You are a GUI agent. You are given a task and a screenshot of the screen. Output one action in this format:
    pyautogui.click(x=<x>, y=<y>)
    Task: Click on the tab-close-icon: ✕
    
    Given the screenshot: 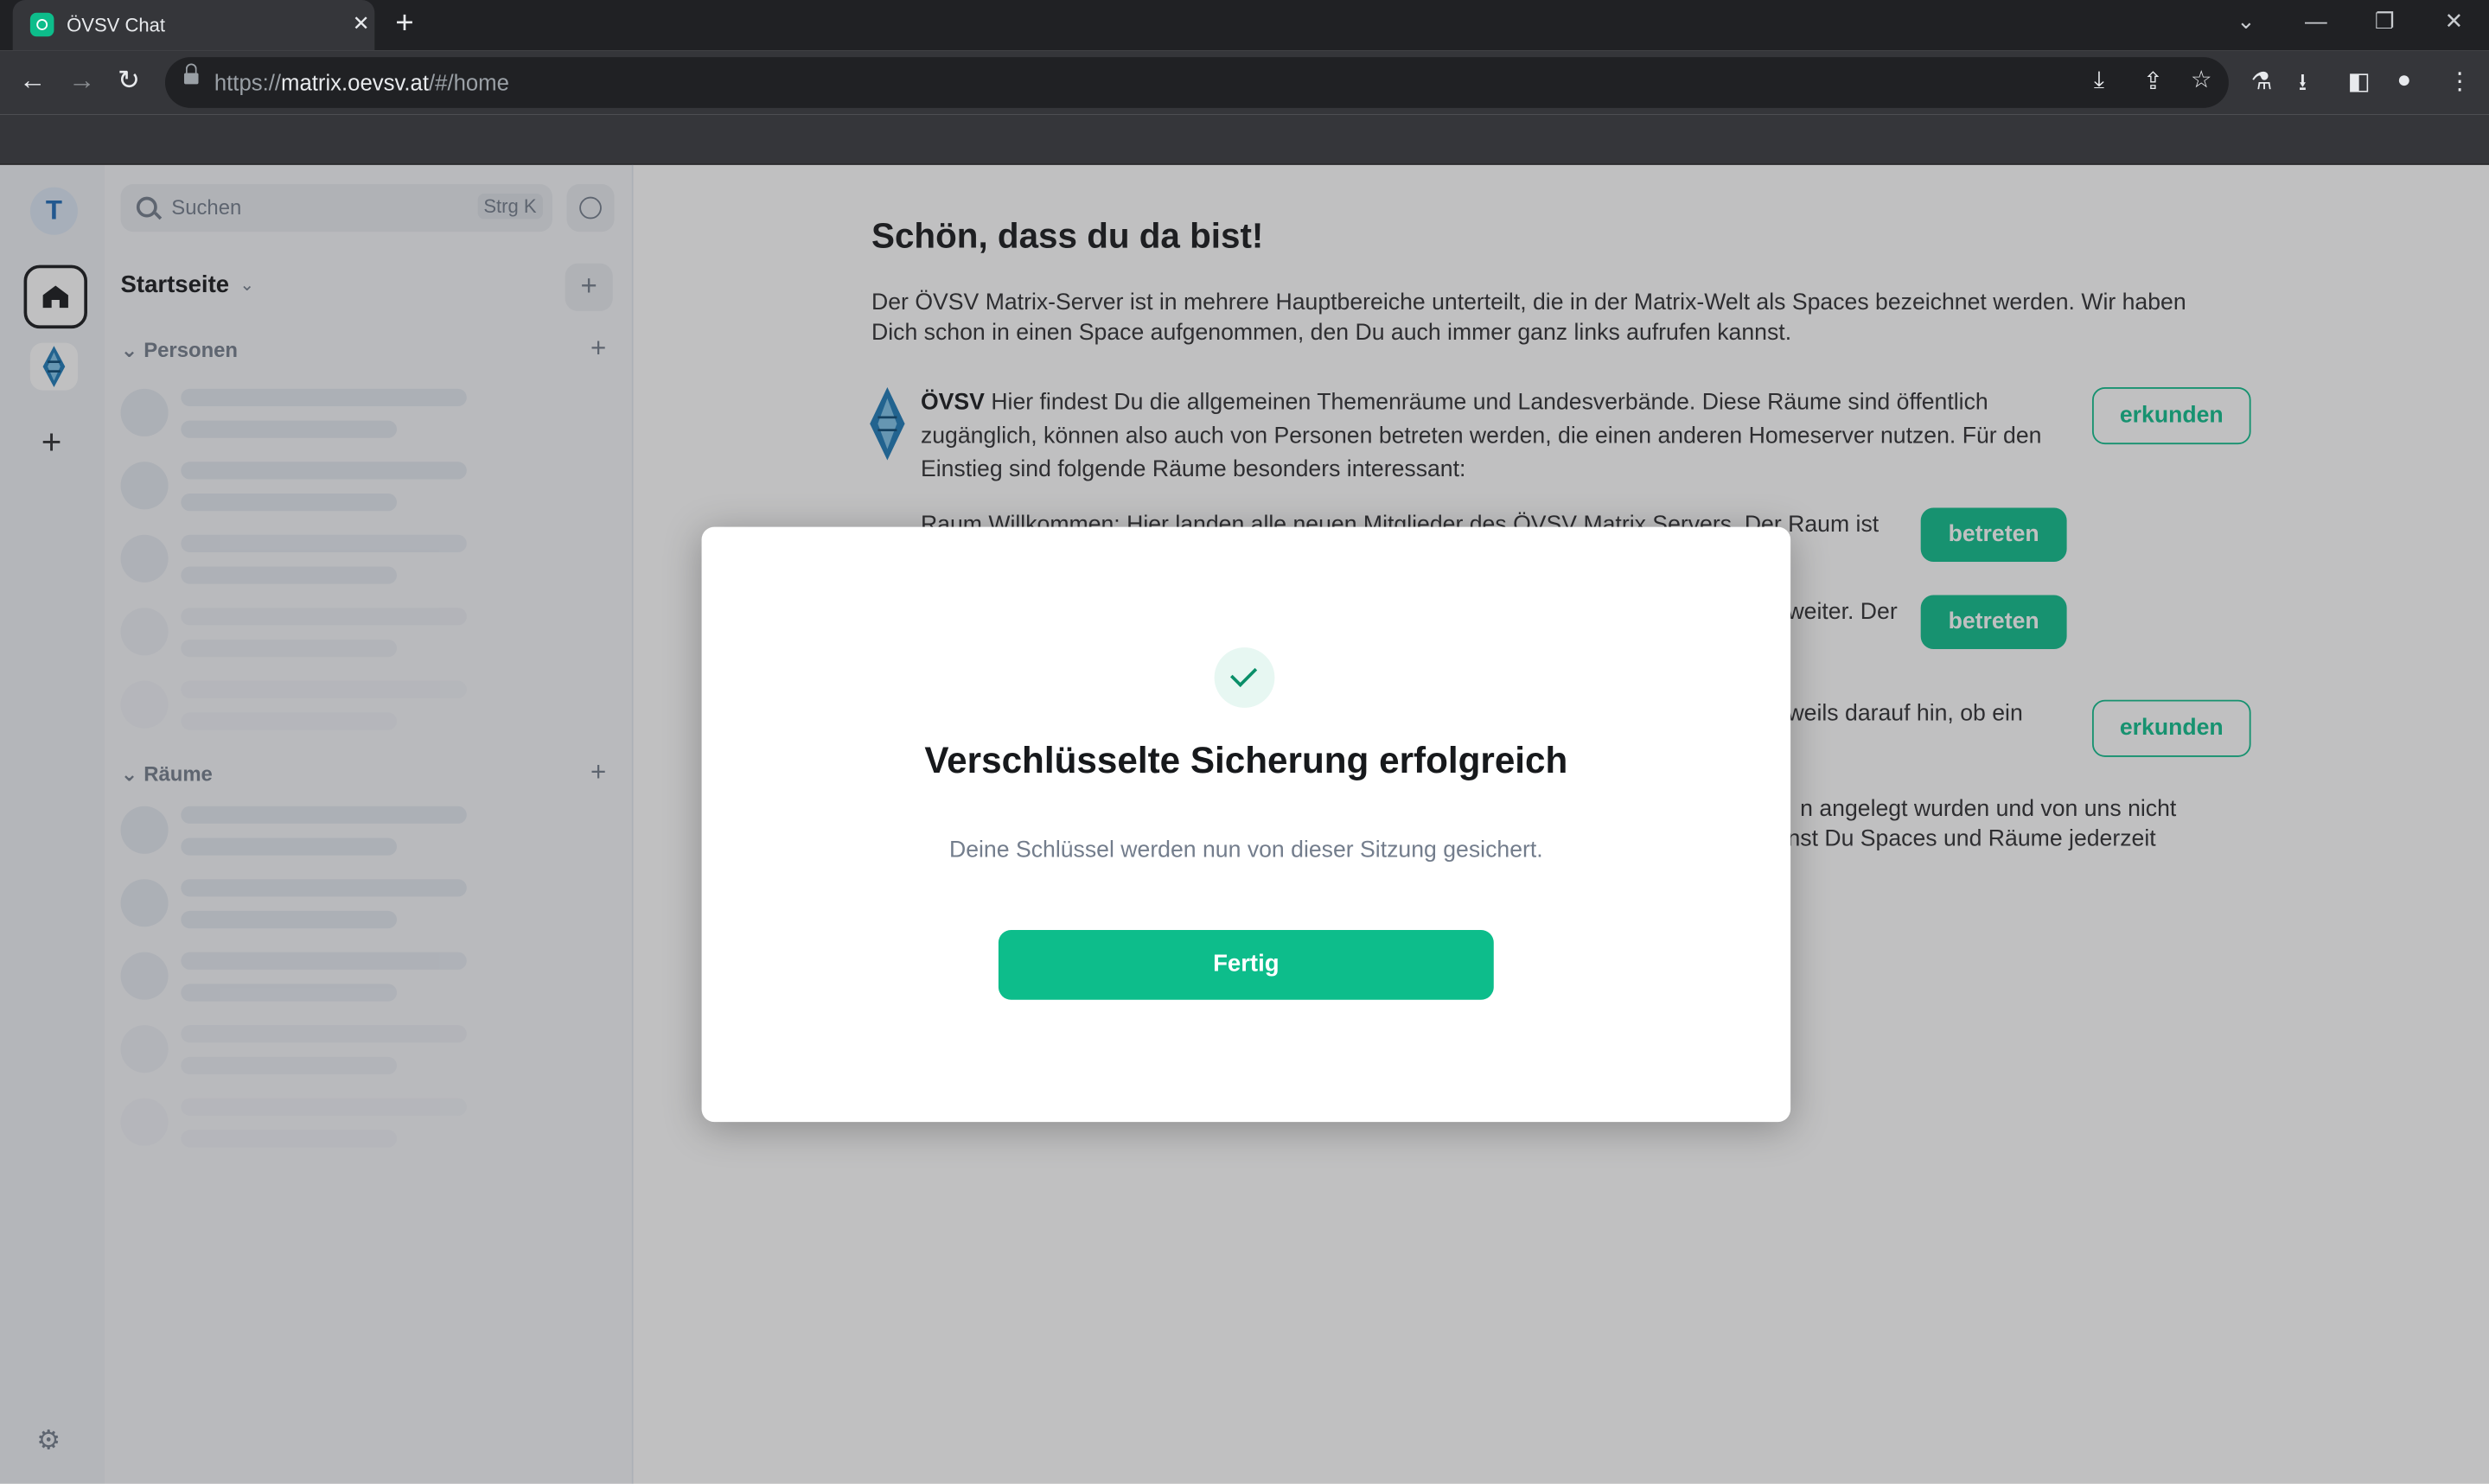 What is the action you would take?
    pyautogui.click(x=361, y=24)
    